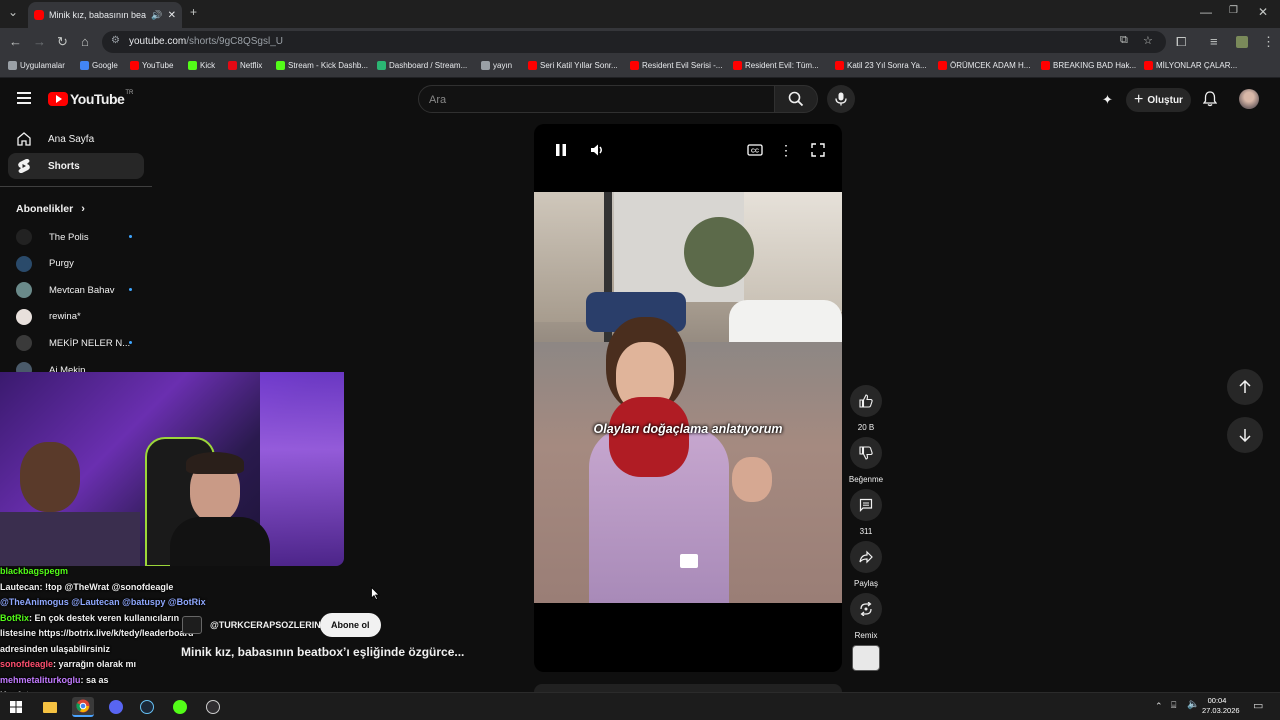 This screenshot has width=1280, height=720. Describe the element at coordinates (50, 707) in the screenshot. I see `file-explorer-icon` at that location.